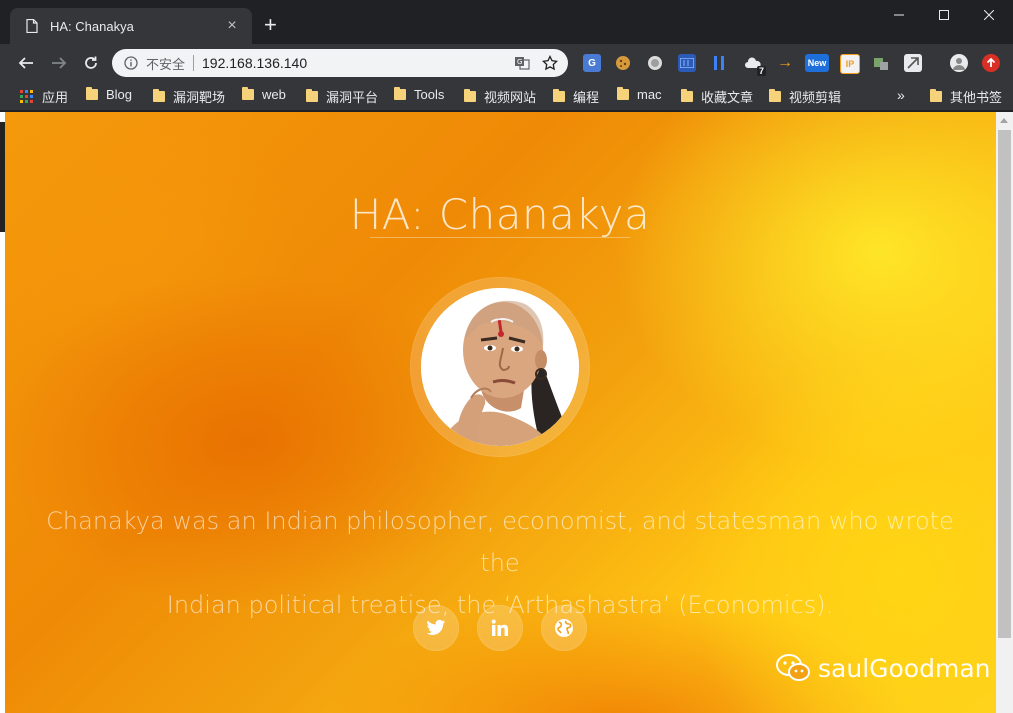 The image size is (1013, 713). I want to click on new-extension-icon: New, so click(817, 63).